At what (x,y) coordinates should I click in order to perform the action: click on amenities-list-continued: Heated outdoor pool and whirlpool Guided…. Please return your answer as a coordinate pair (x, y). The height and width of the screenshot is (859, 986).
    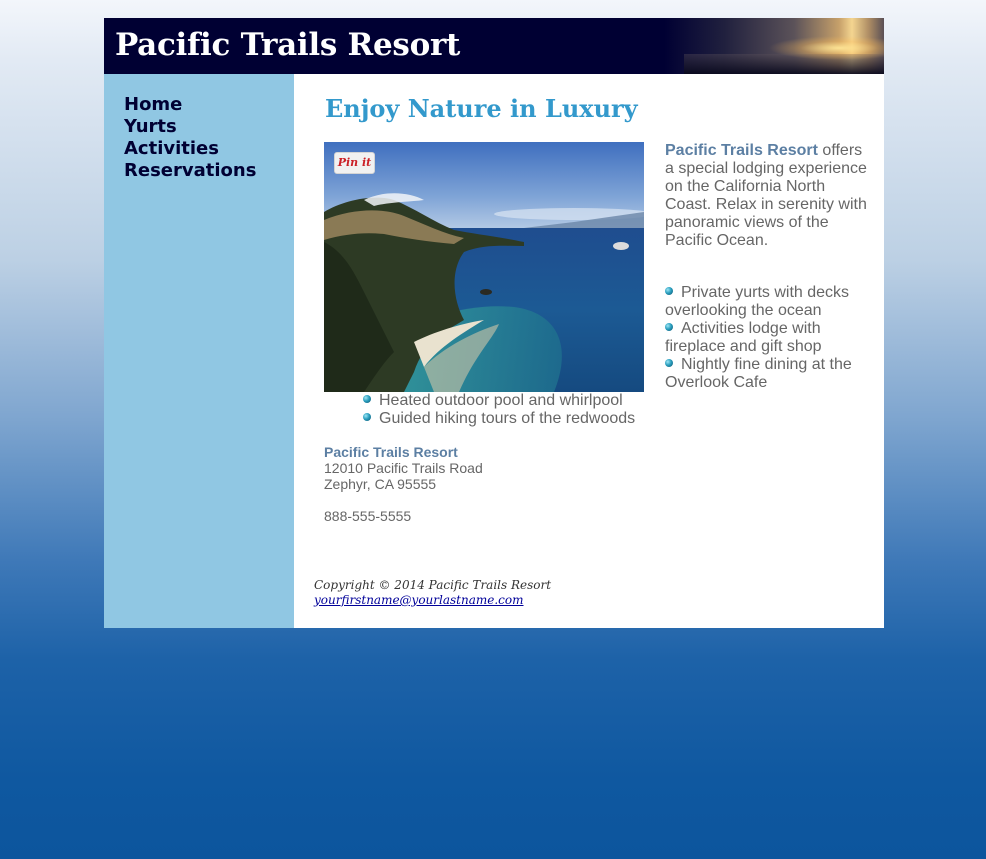
    Looking at the image, I should click on (523, 410).